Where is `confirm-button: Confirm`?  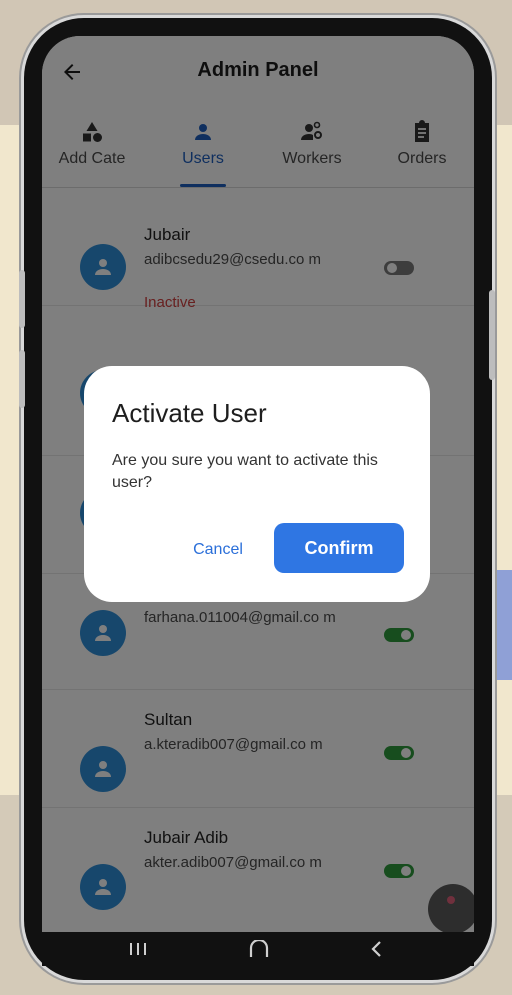 confirm-button: Confirm is located at coordinates (339, 548).